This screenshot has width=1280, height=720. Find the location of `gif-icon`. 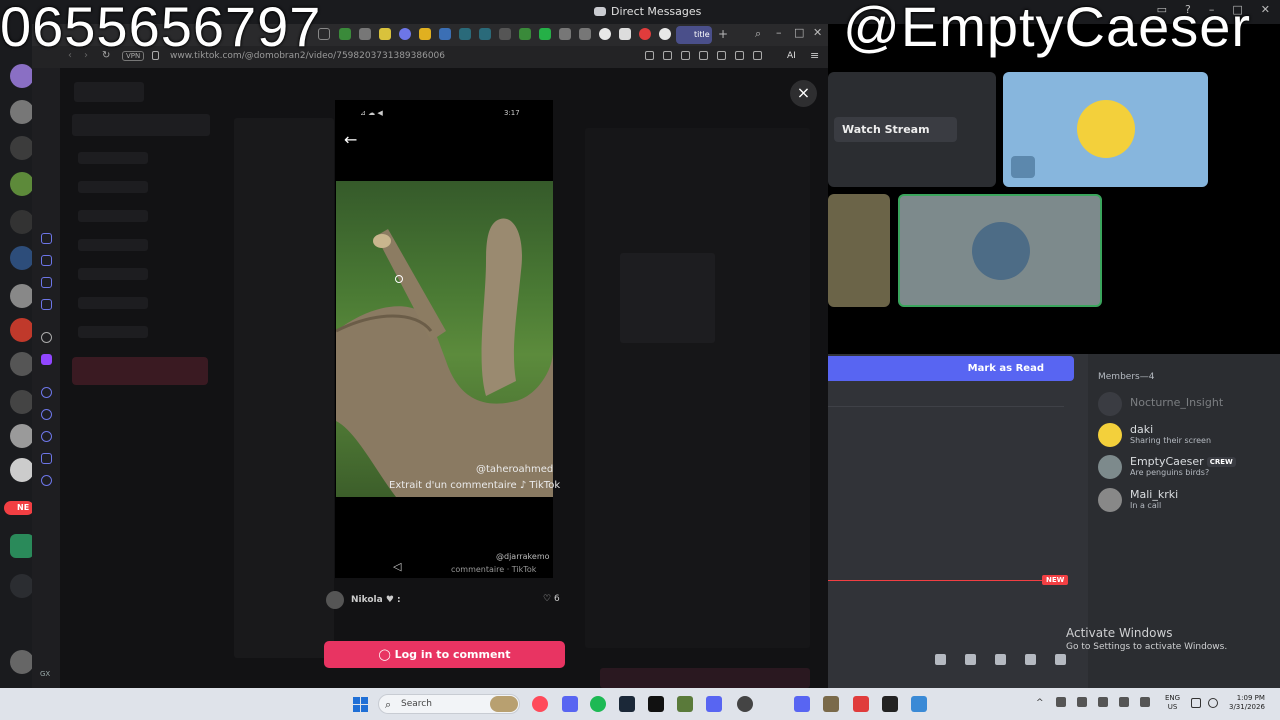

gif-icon is located at coordinates (970, 659).